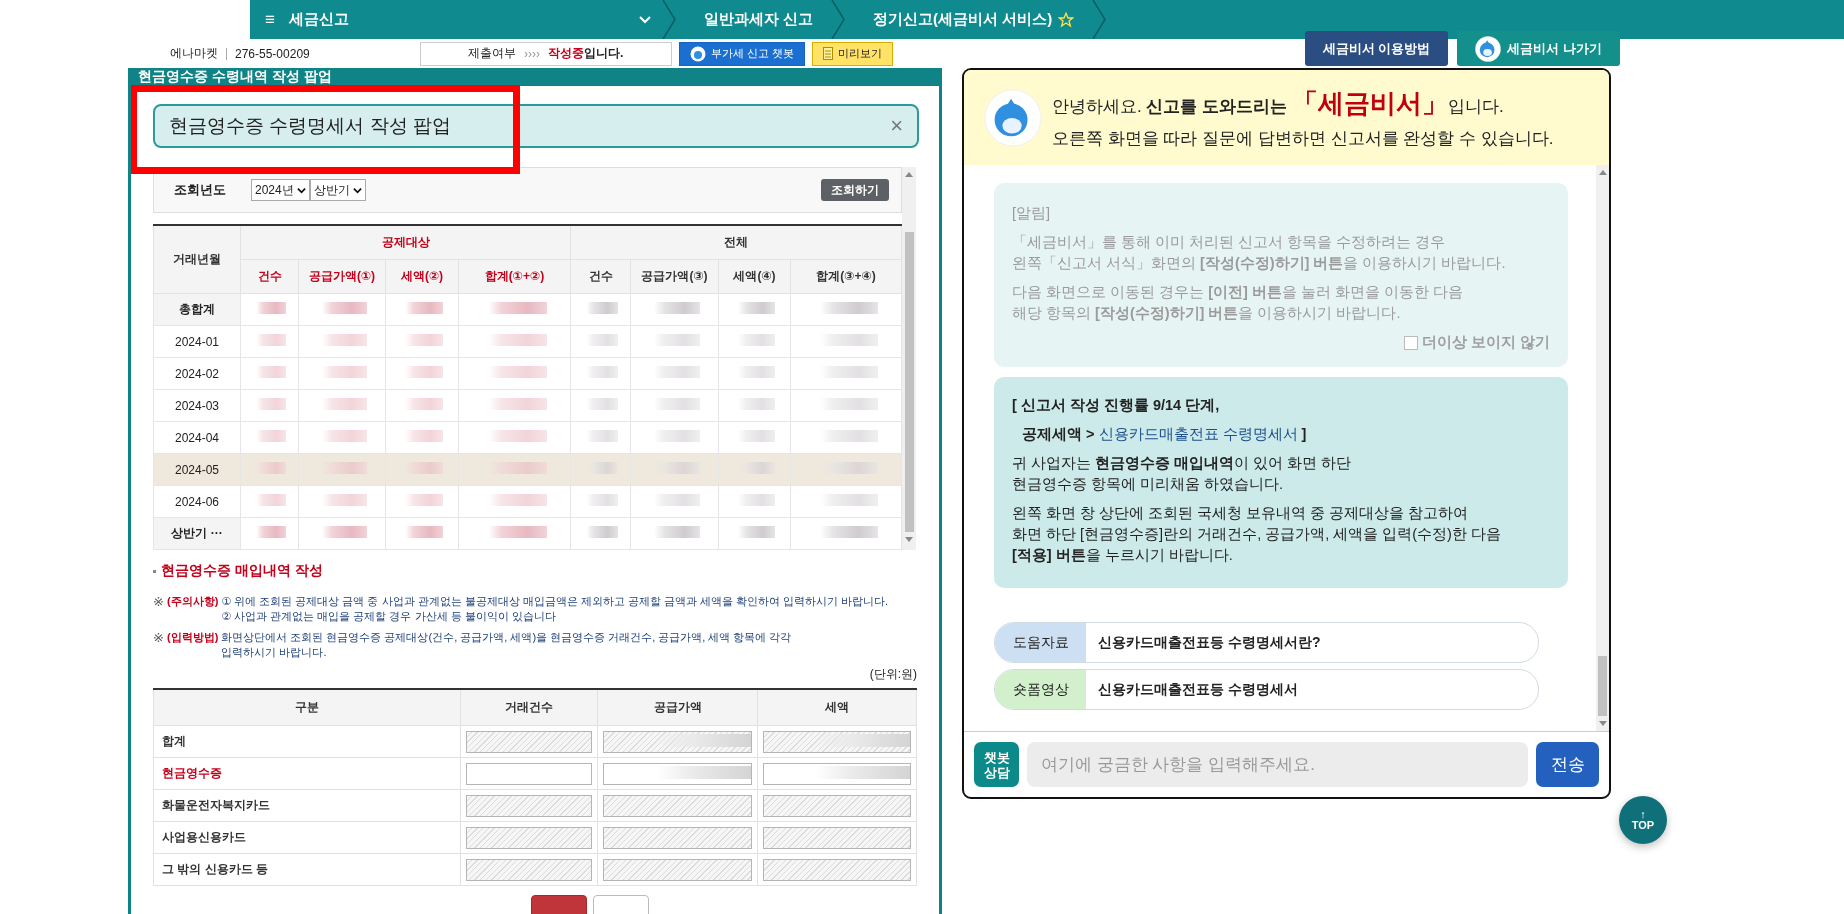  What do you see at coordinates (389, 616) in the screenshot?
I see `note-text: ② 사업과 관계없는 매입을 공제할 경우 가산세 등 불이익이 있습니다` at bounding box center [389, 616].